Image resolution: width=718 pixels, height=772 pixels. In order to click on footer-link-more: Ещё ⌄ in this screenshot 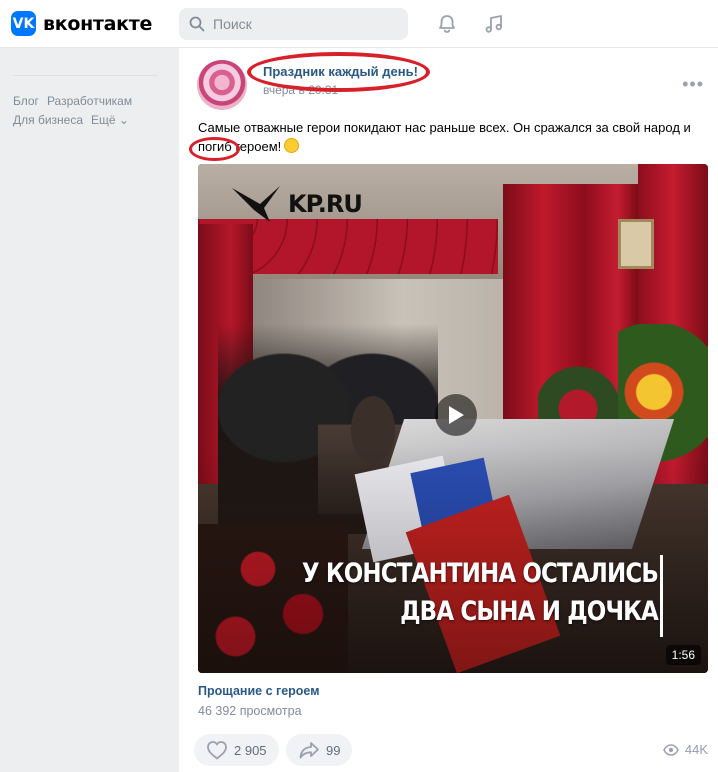, I will do `click(110, 120)`.